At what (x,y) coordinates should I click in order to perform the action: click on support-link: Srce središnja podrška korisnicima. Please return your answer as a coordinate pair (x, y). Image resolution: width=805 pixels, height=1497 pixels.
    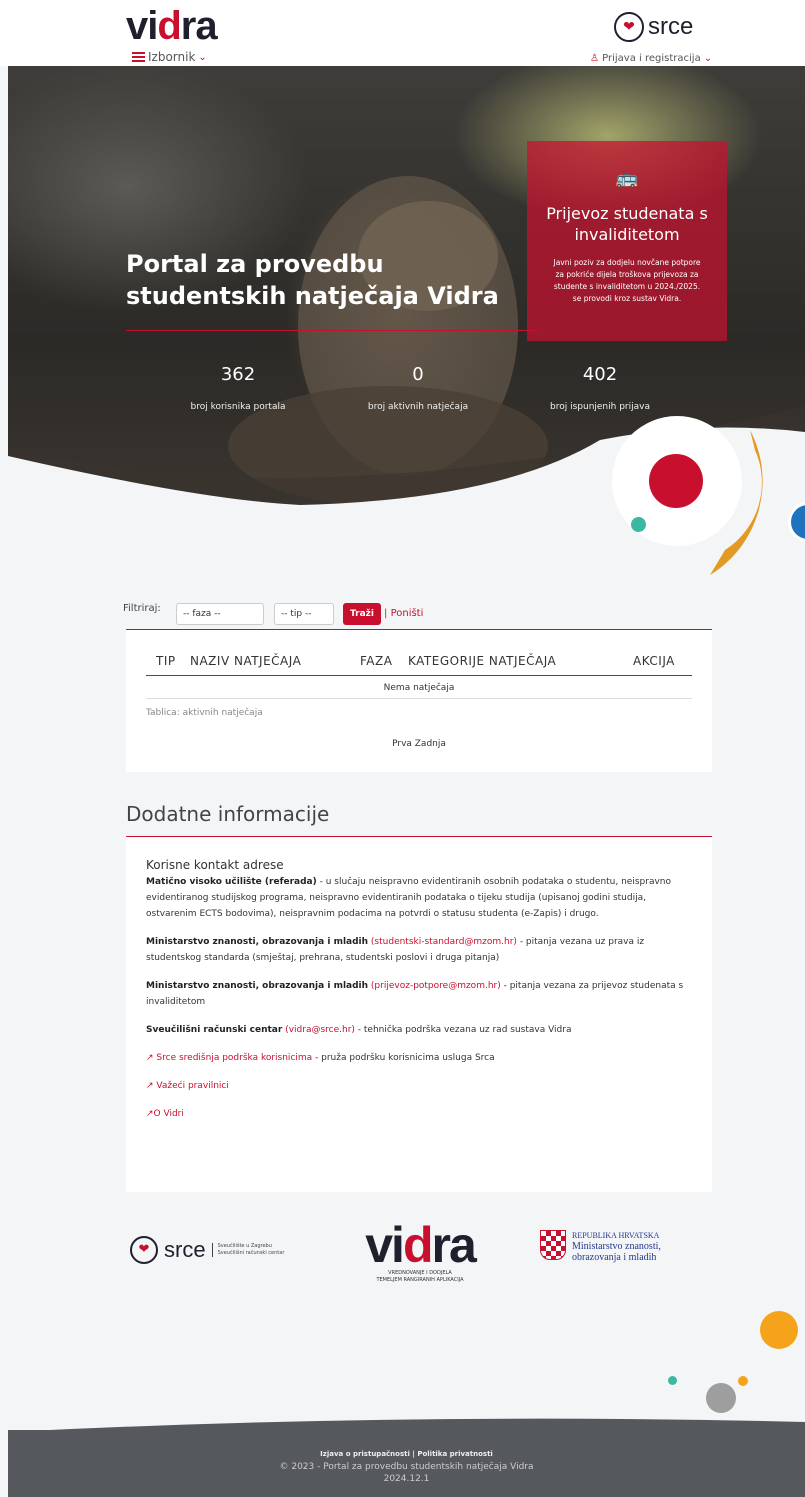
    Looking at the image, I should click on (234, 1058).